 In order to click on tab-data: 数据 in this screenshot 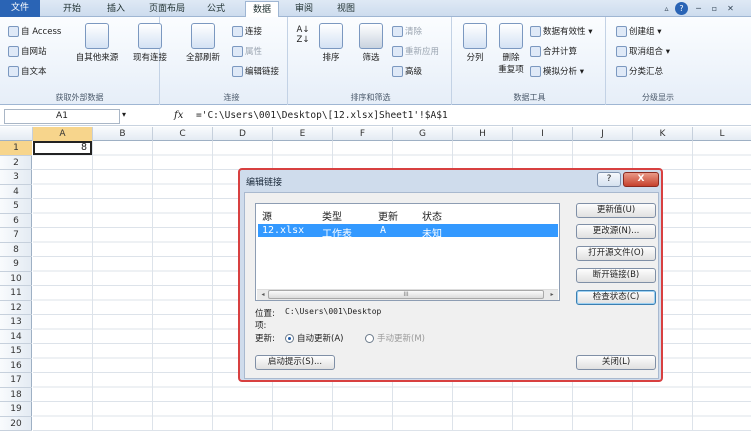, I will do `click(262, 9)`.